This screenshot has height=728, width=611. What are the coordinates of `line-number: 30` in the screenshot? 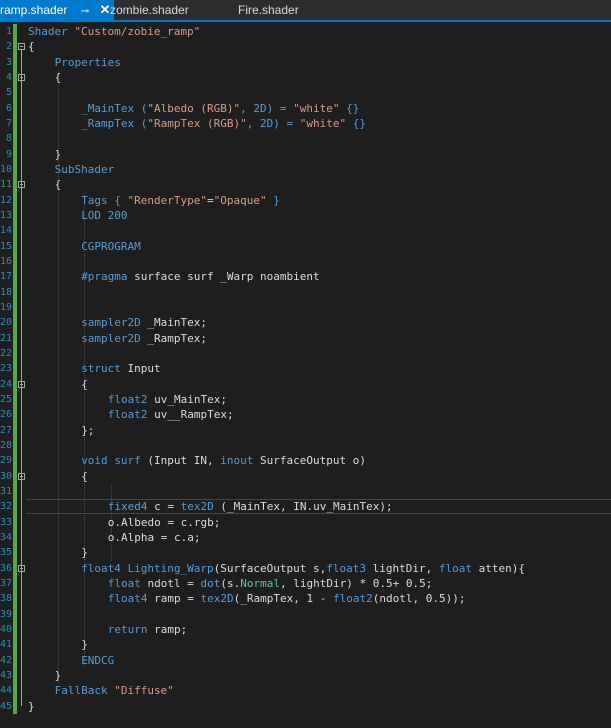 It's located at (6, 476).